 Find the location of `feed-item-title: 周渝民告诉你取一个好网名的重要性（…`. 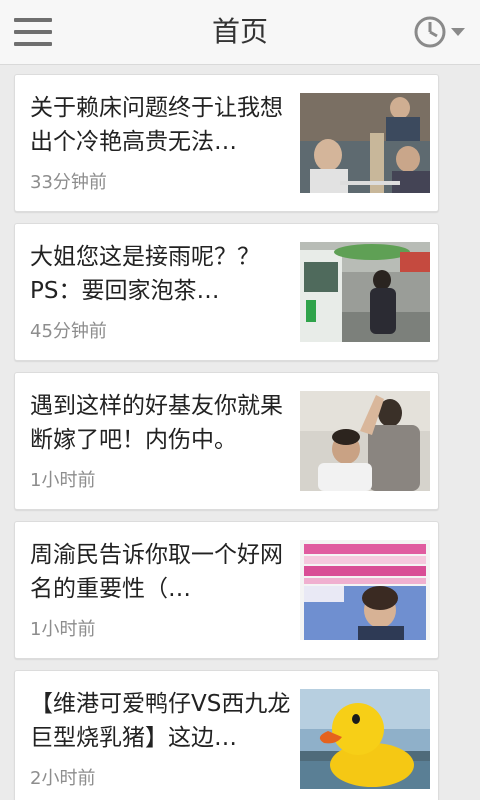

feed-item-title: 周渝民告诉你取一个好网名的重要性（… is located at coordinates (156, 572).